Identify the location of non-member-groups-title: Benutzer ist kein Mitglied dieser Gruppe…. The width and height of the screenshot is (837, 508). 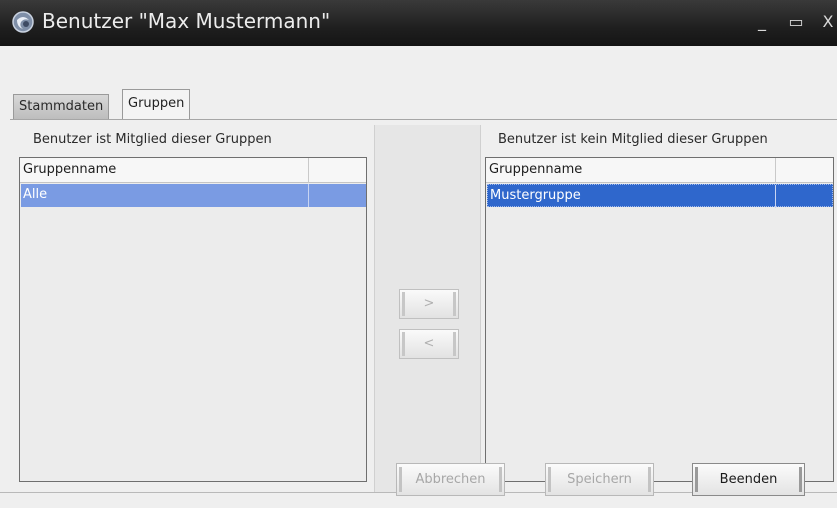
(633, 139).